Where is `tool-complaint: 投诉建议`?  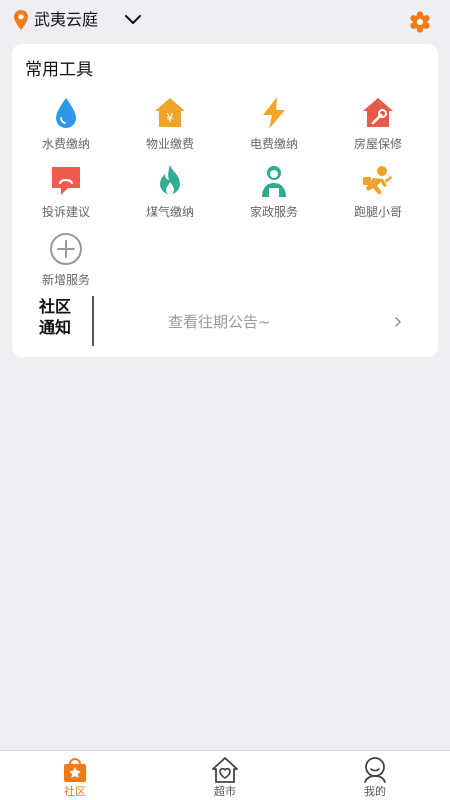 tool-complaint: 投诉建议 is located at coordinates (66, 195).